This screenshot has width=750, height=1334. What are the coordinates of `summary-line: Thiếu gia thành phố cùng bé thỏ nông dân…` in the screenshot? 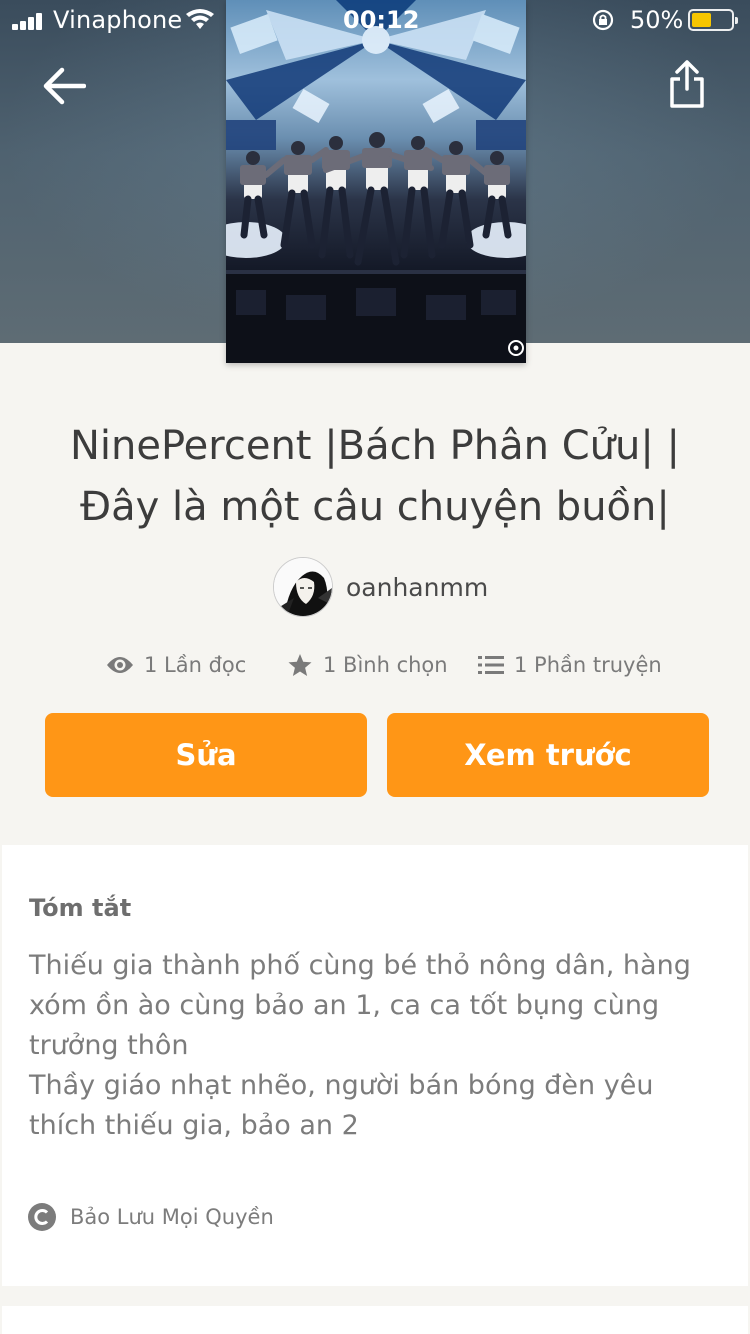 It's located at (360, 1005).